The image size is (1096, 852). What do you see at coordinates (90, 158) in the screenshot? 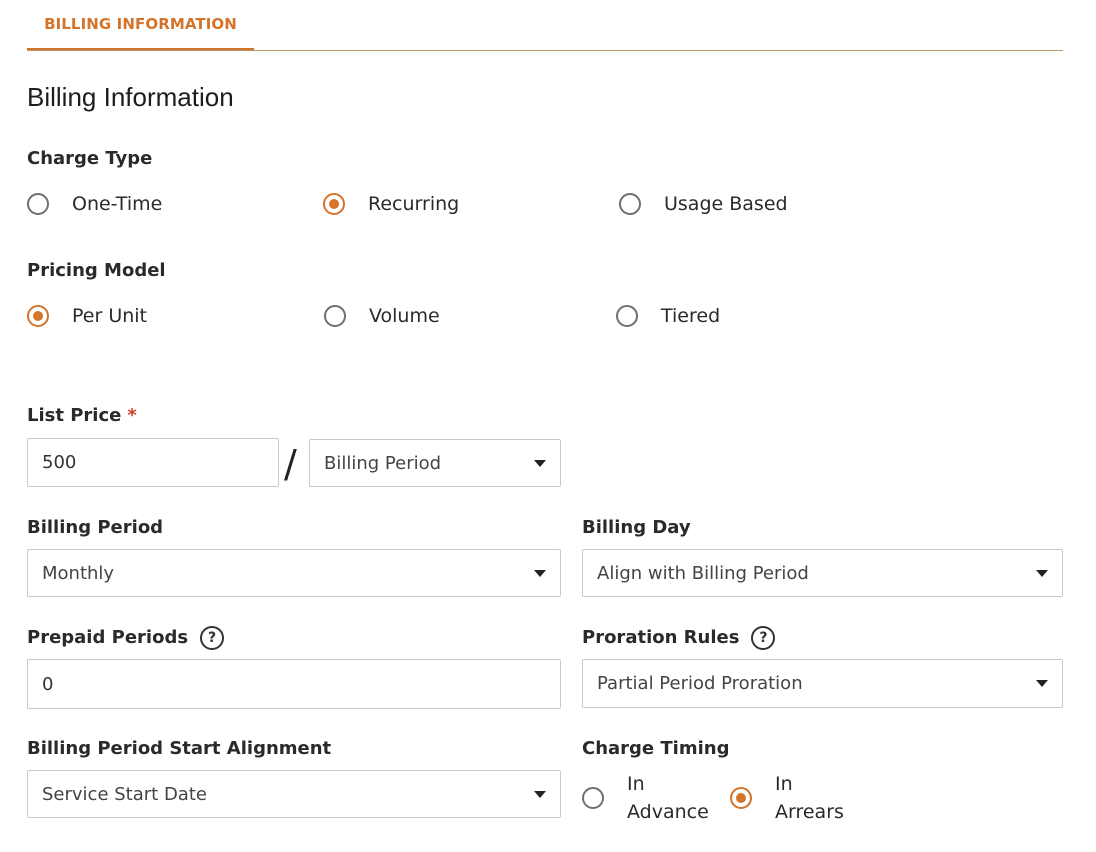
I see `charge-type-label: Charge Type` at bounding box center [90, 158].